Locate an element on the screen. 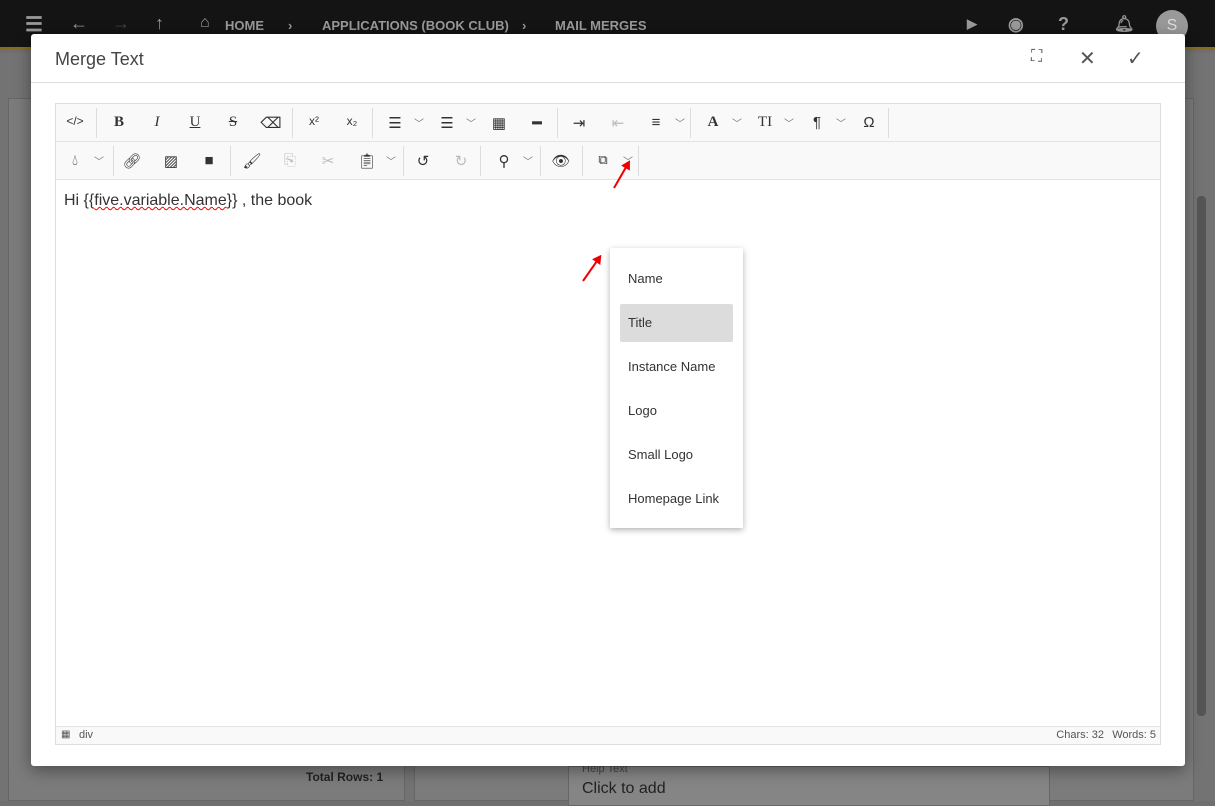  confirm-check-icon: ✓ is located at coordinates (1135, 58).